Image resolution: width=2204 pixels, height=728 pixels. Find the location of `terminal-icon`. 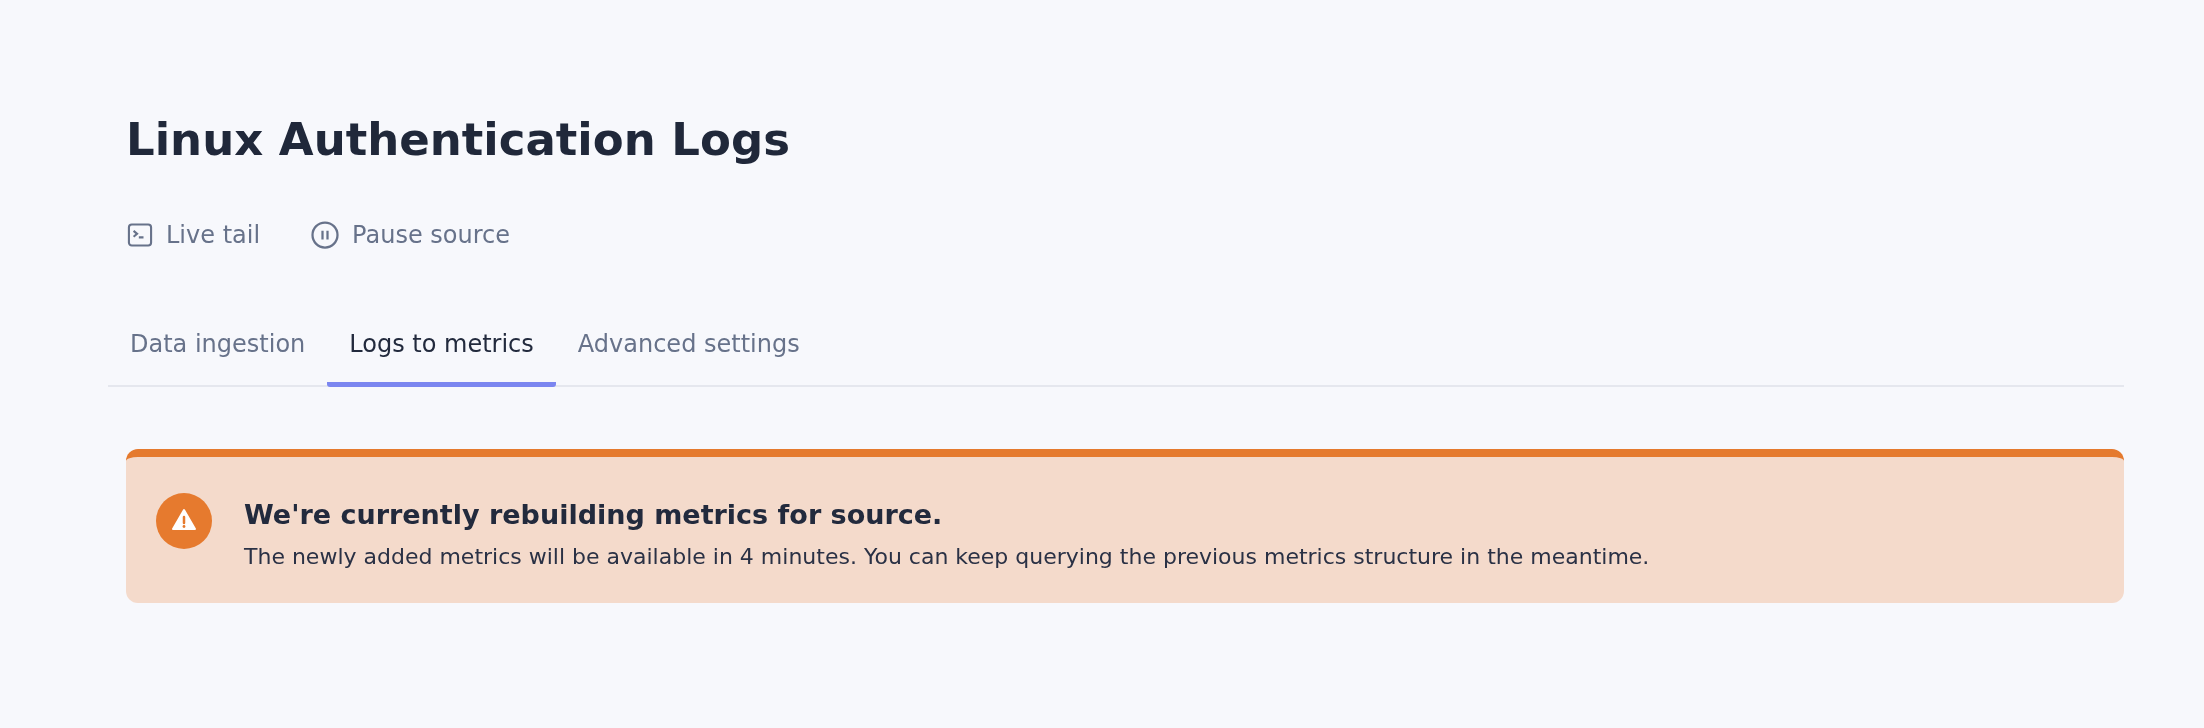

terminal-icon is located at coordinates (140, 235).